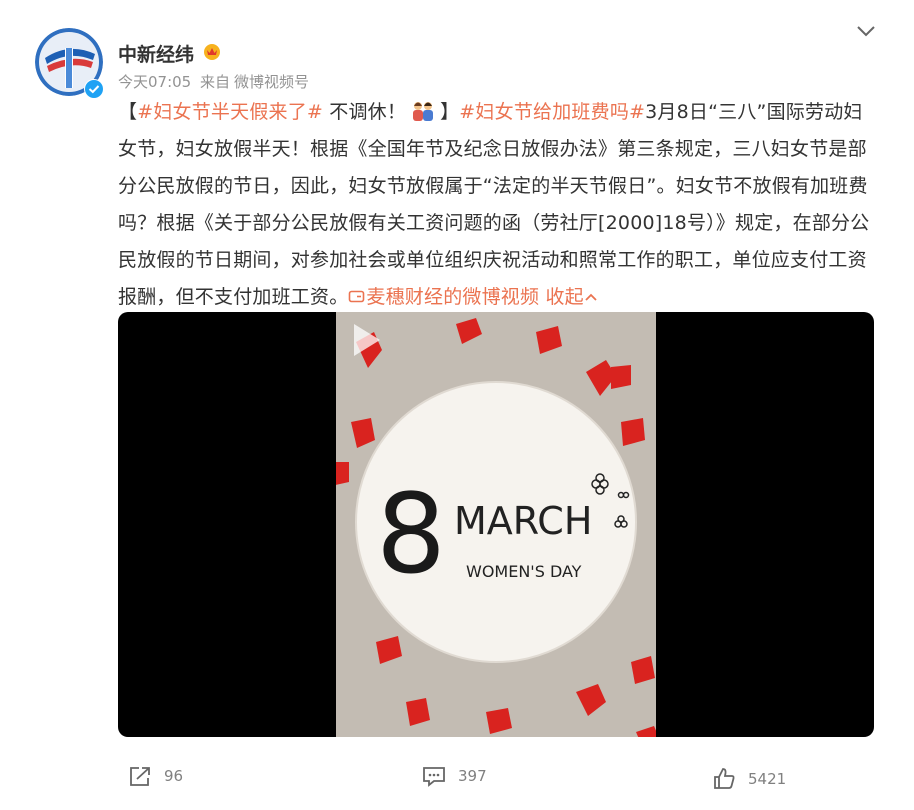 The height and width of the screenshot is (810, 914). I want to click on topic-tag-2: #妇女节给加班费吗#, so click(552, 112).